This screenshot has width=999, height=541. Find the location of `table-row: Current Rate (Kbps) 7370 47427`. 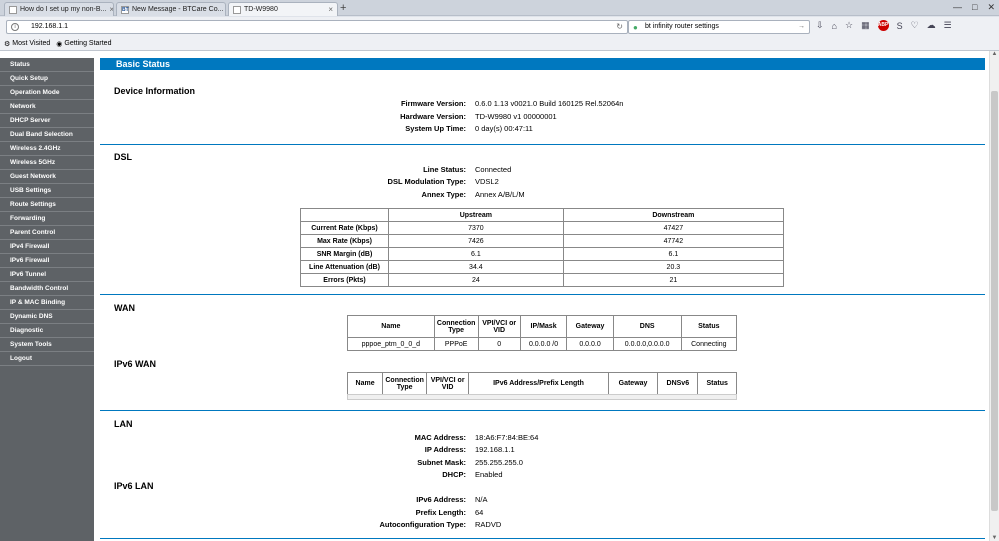

table-row: Current Rate (Kbps) 7370 47427 is located at coordinates (542, 228).